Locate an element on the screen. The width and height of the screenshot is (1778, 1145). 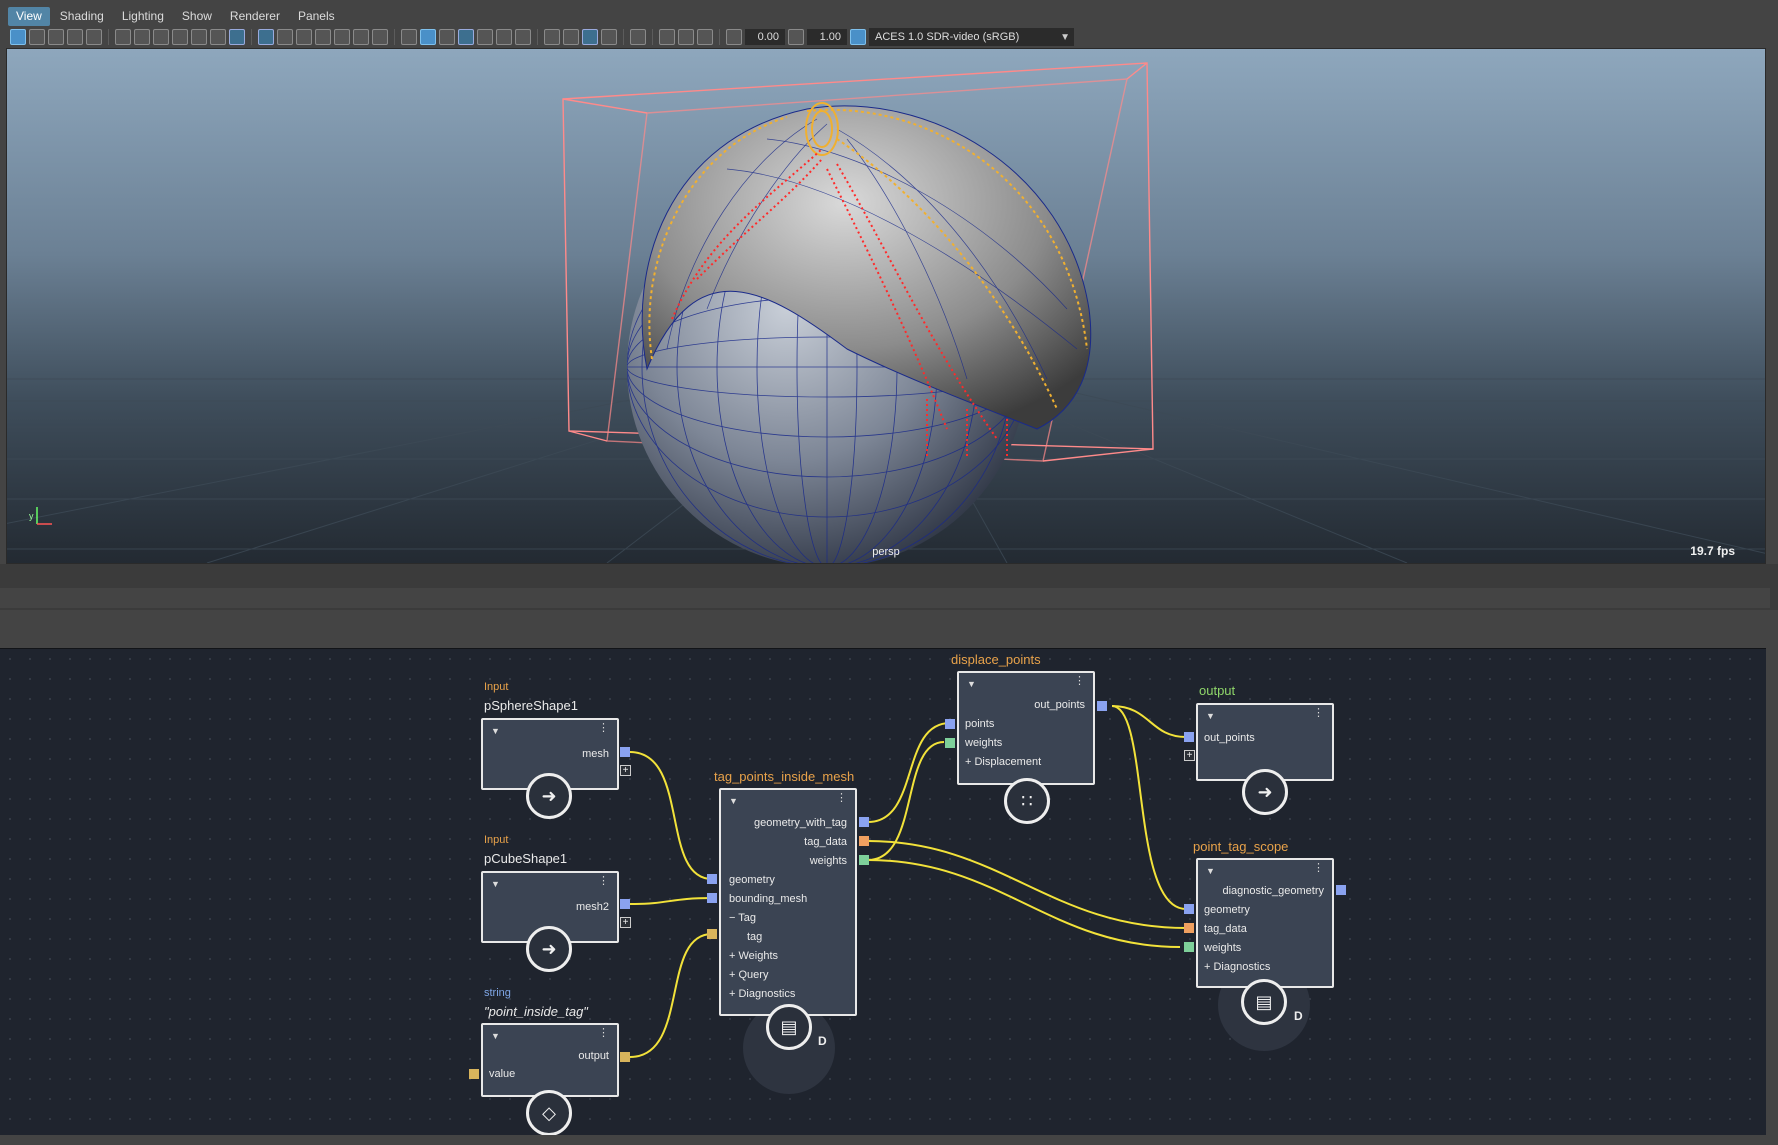
safe-title-icon is located at coordinates (380, 37).